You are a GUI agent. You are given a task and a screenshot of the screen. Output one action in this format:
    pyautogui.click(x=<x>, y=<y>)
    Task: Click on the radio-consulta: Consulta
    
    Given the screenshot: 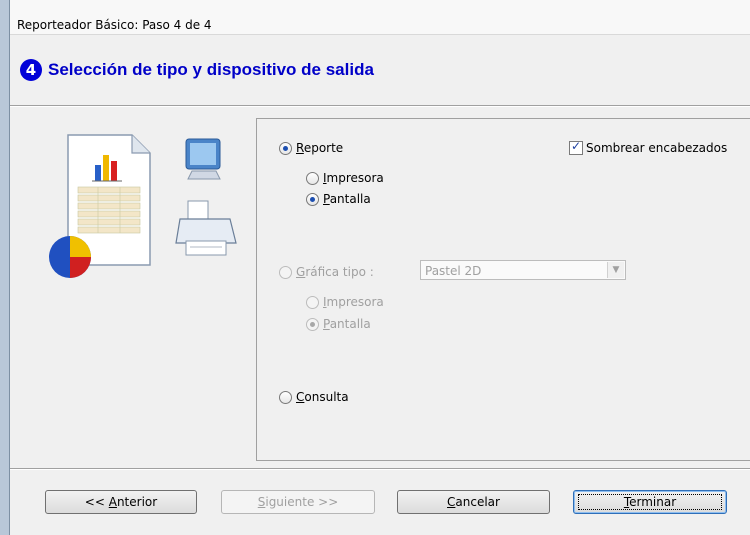 What is the action you would take?
    pyautogui.click(x=314, y=397)
    